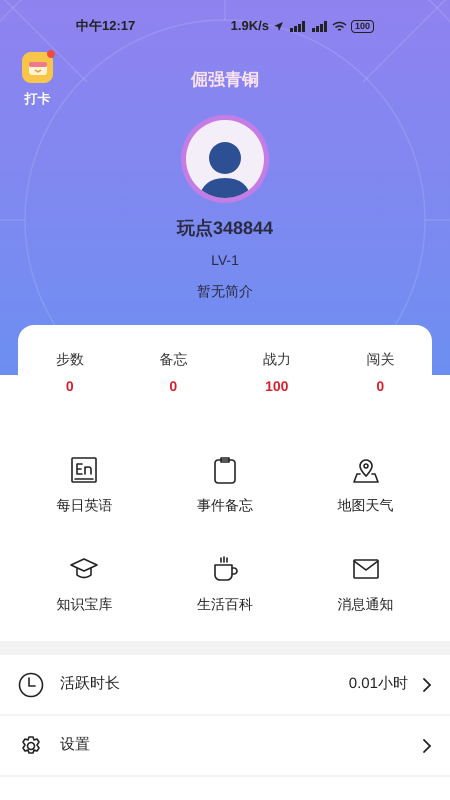 This screenshot has height=800, width=450. I want to click on checkin-label: 打卡, so click(37, 99).